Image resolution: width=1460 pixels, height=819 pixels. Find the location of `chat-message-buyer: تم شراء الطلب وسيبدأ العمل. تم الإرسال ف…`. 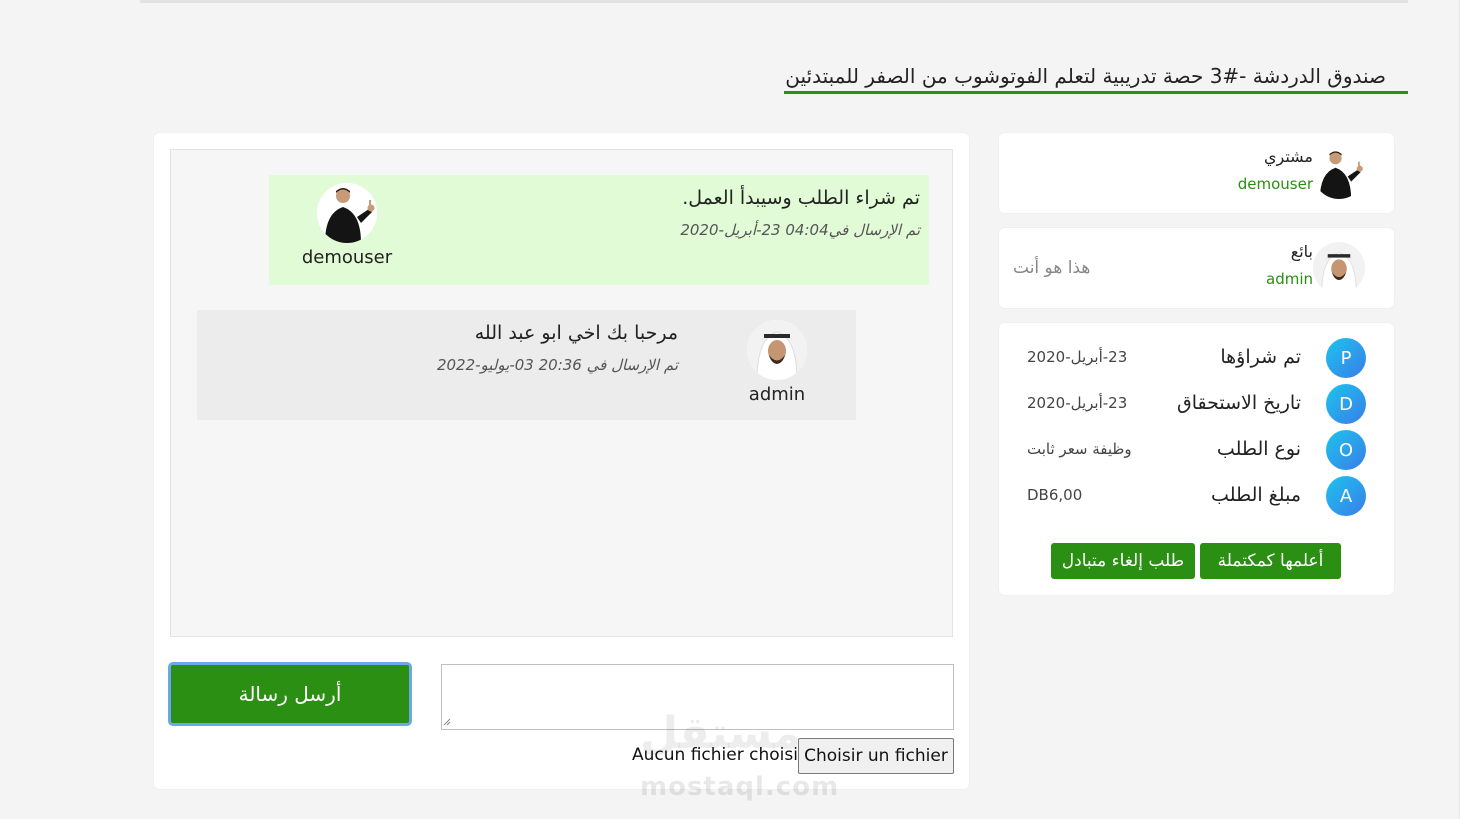

chat-message-buyer: تم شراء الطلب وسيبدأ العمل. تم الإرسال ف… is located at coordinates (599, 230).